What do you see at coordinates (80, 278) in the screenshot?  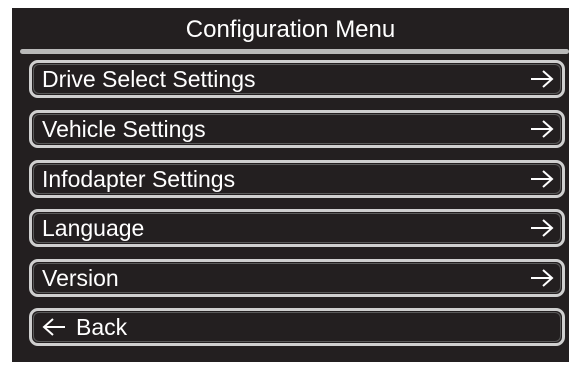 I see `menu-item-label: Version` at bounding box center [80, 278].